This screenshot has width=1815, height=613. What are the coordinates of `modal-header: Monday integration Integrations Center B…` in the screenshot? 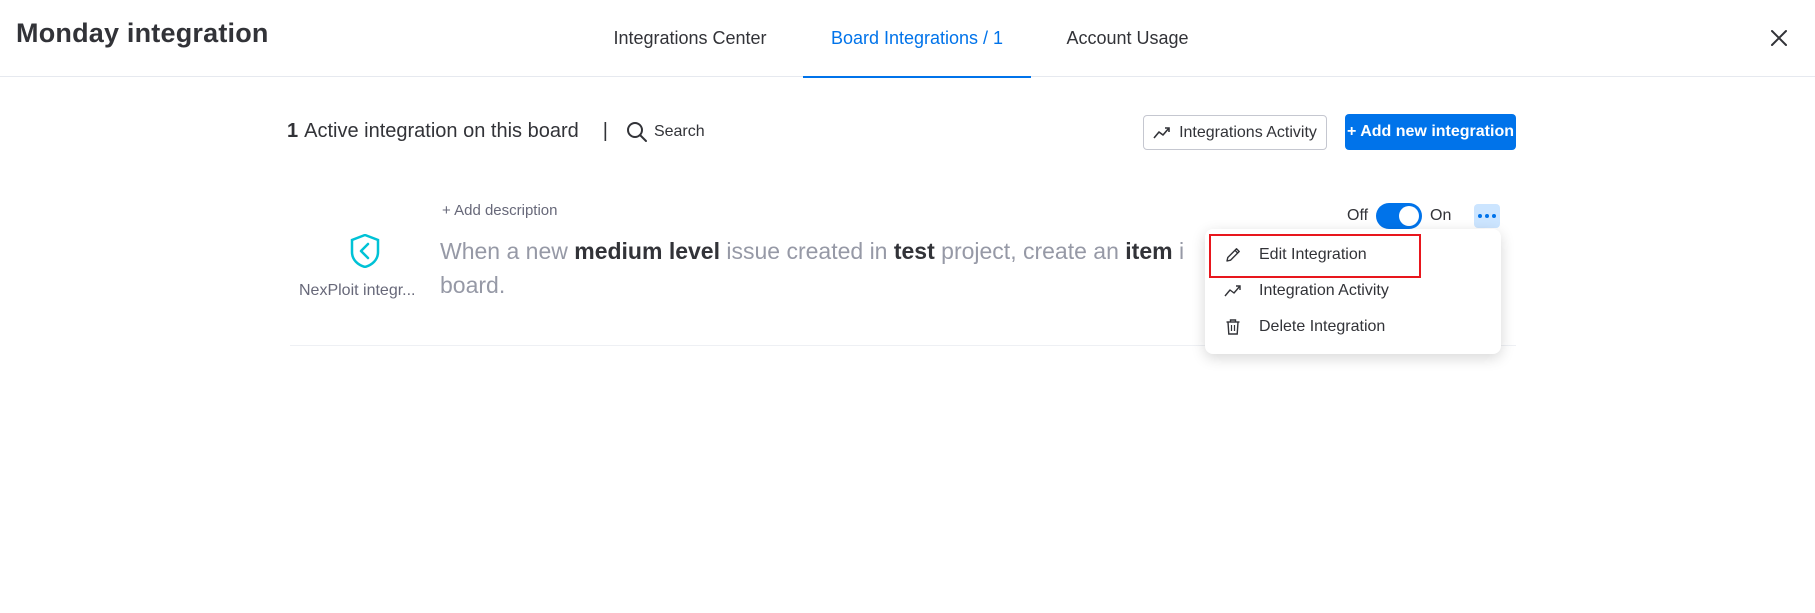 It's located at (907, 39).